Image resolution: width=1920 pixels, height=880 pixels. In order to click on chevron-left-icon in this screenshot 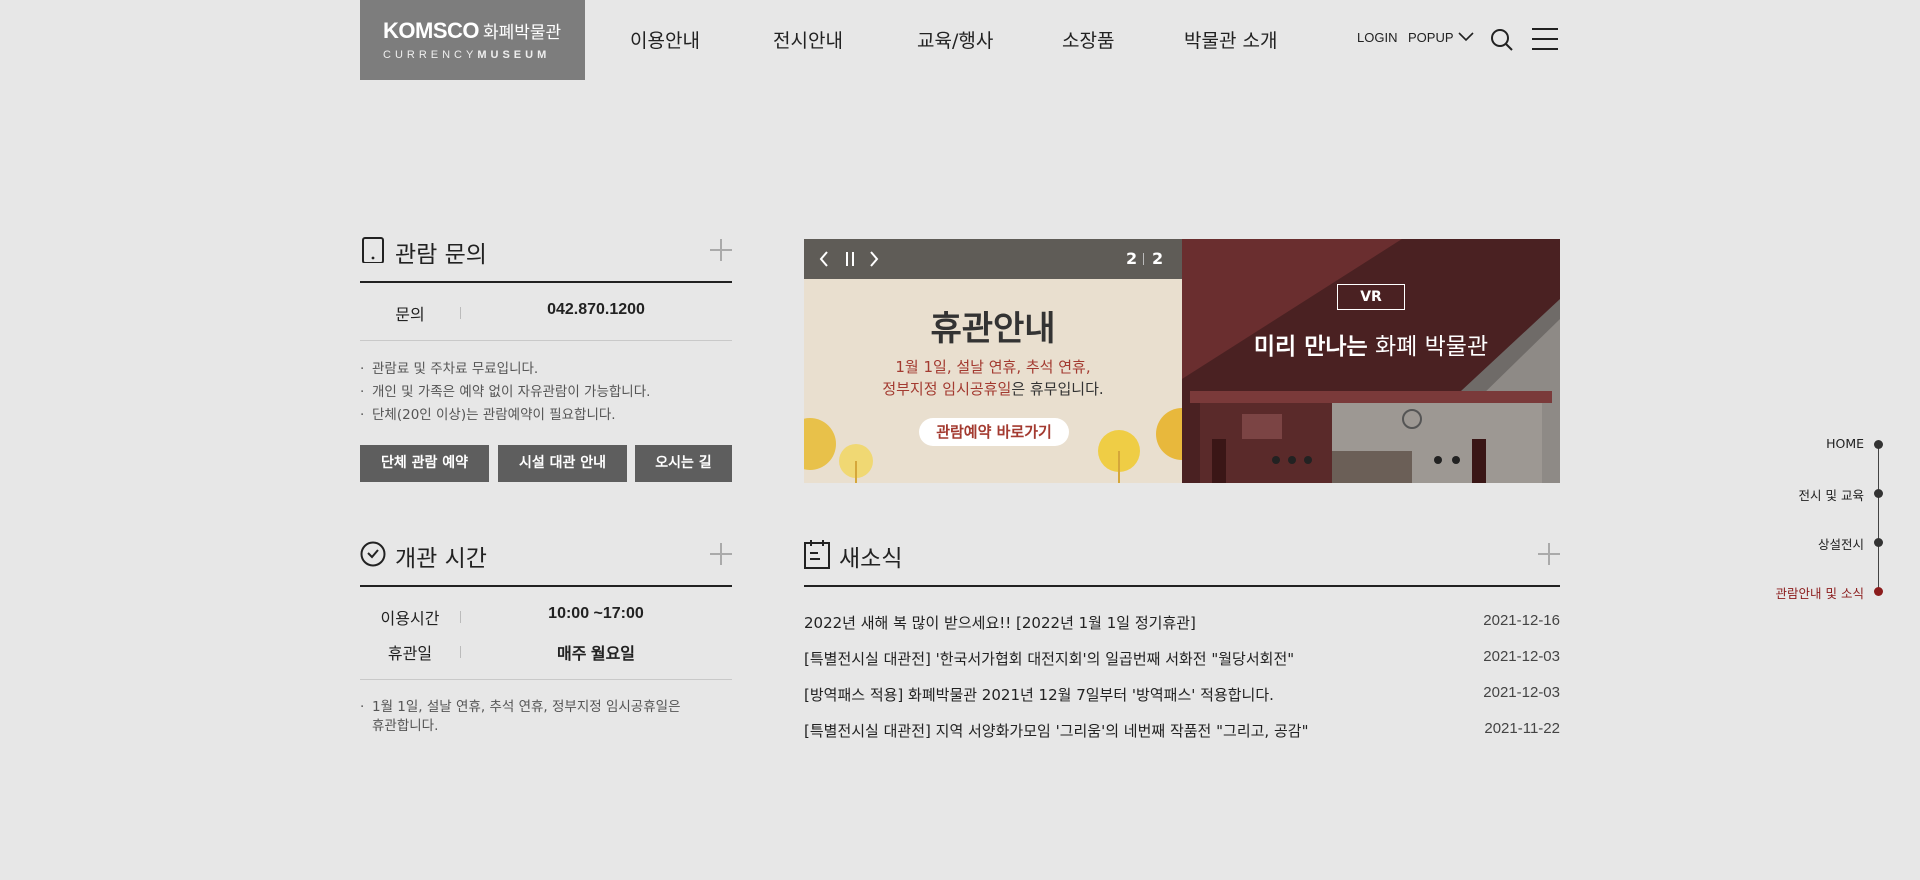, I will do `click(824, 259)`.